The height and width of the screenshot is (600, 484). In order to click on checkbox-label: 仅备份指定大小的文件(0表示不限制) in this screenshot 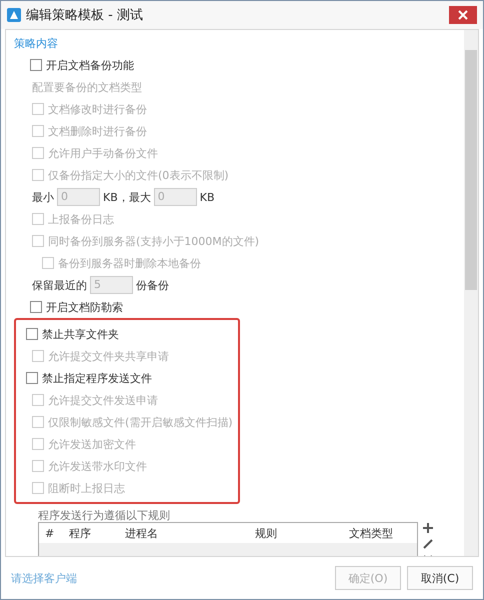, I will do `click(138, 175)`.